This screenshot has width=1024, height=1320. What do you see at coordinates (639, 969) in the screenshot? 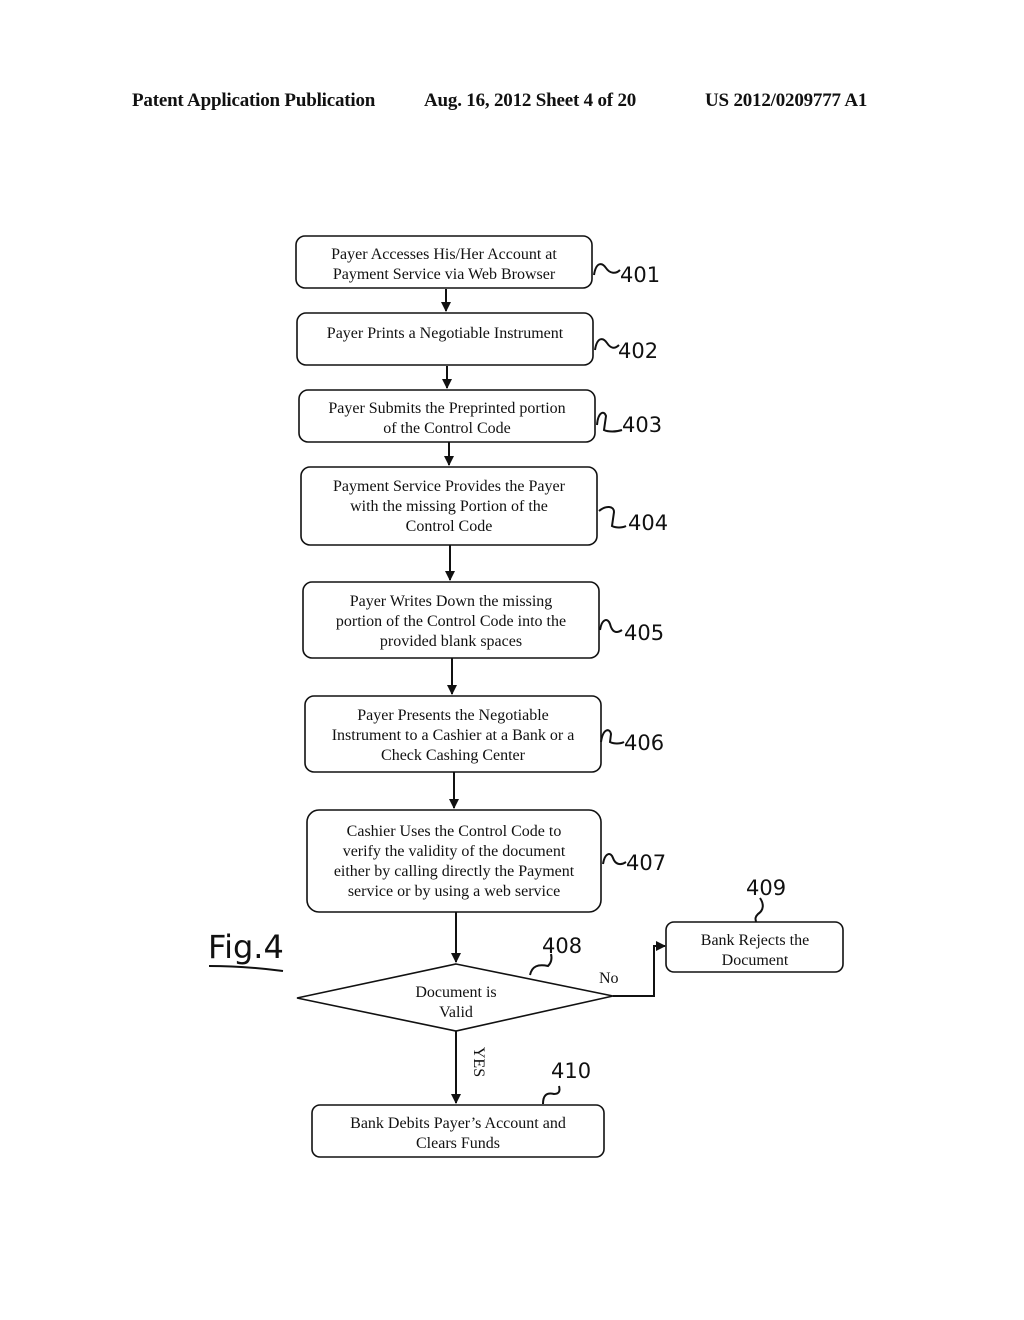
I see `arrow-no` at bounding box center [639, 969].